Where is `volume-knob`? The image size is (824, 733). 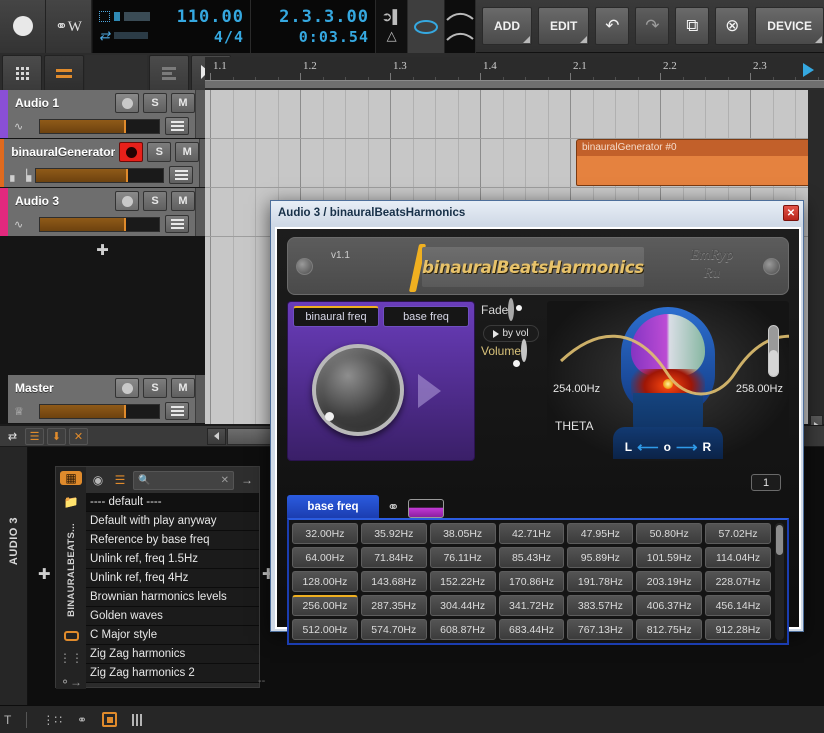 volume-knob is located at coordinates (524, 350).